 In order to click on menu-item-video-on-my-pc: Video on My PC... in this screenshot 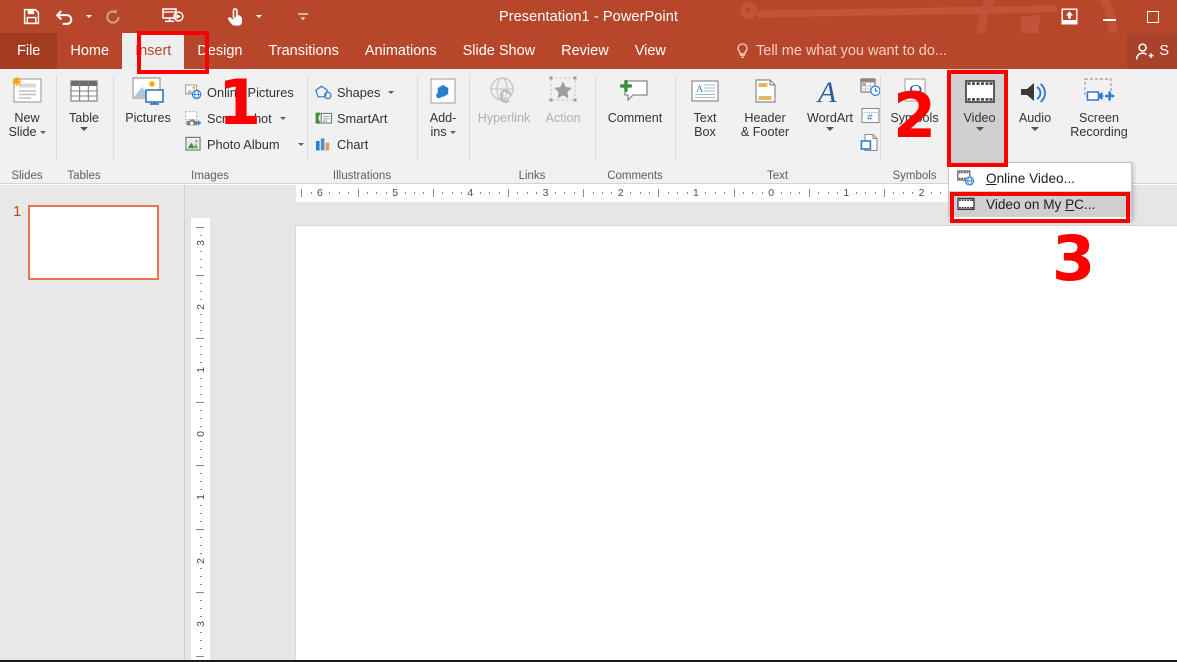, I will do `click(1040, 204)`.